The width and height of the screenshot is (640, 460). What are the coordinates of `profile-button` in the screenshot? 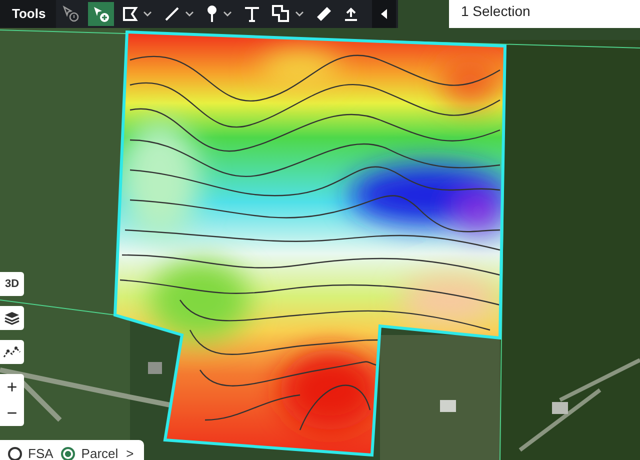 It's located at (12, 352).